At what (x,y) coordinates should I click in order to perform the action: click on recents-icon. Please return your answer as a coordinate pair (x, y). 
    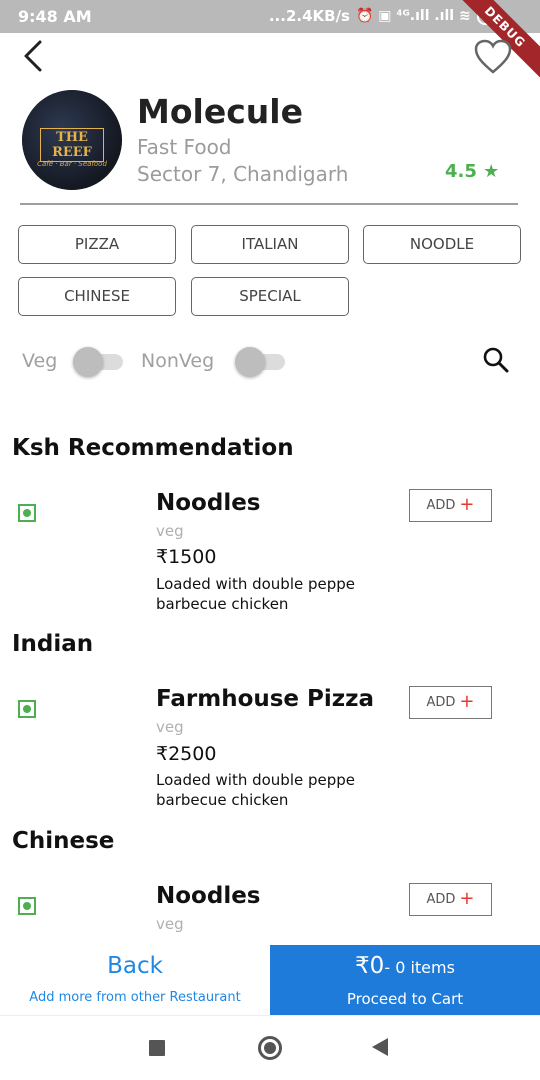
    Looking at the image, I should click on (157, 1048).